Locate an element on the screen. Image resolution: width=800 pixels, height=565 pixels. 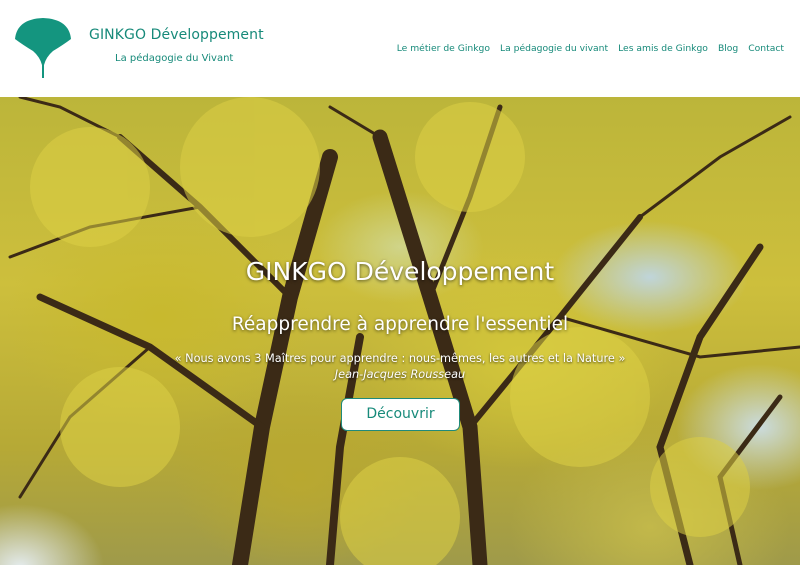
hero-quote-author: Jean-Jacques Rousseau is located at coordinates (400, 374).